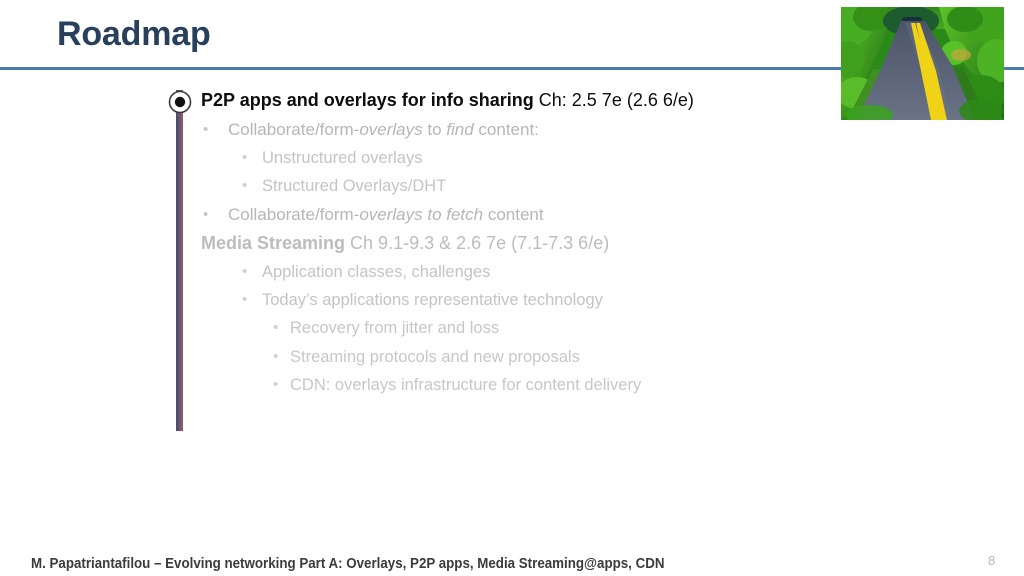  I want to click on outline-text-run: Media Streaming, so click(273, 243).